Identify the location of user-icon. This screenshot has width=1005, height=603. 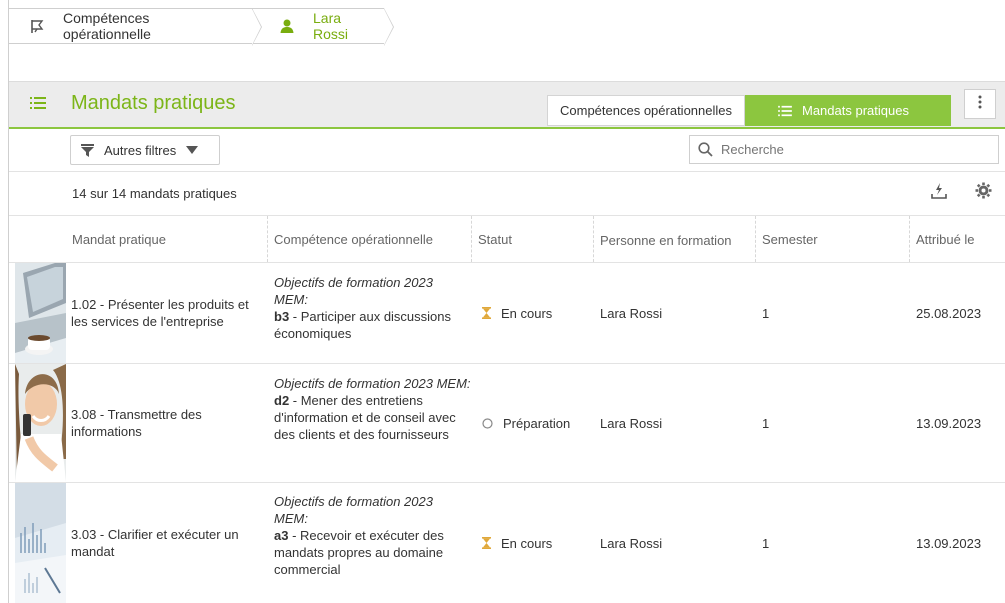
(287, 26).